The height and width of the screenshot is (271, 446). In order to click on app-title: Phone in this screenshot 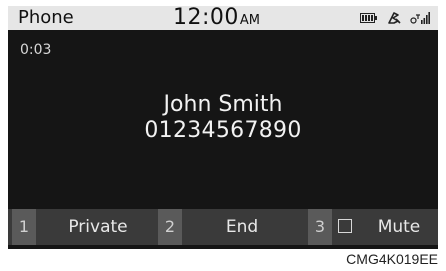, I will do `click(46, 17)`.